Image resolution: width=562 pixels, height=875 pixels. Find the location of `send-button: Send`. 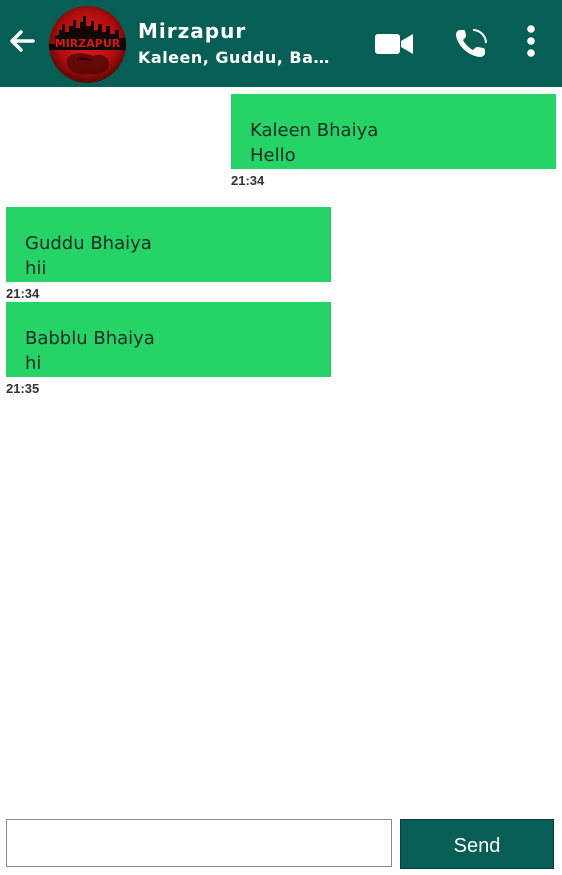

send-button: Send is located at coordinates (477, 844).